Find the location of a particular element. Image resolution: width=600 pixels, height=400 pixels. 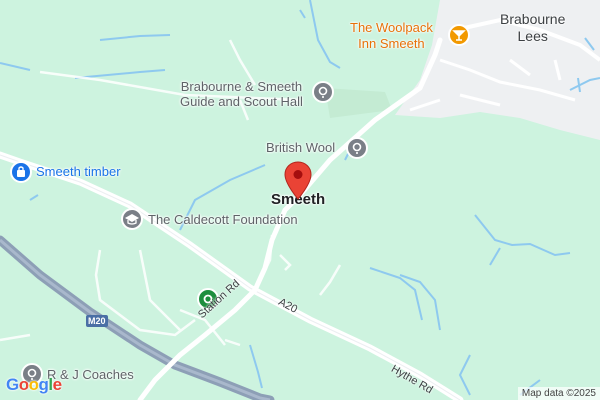

poi-label-woolpack: The Woolpack Inn Smeeth is located at coordinates (391, 36).